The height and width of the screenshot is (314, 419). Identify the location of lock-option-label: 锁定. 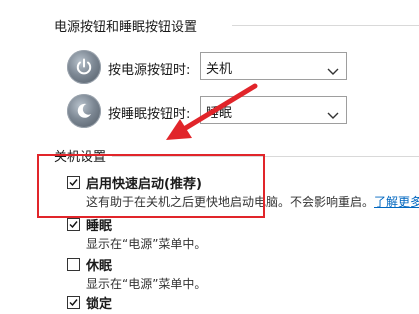
(99, 304).